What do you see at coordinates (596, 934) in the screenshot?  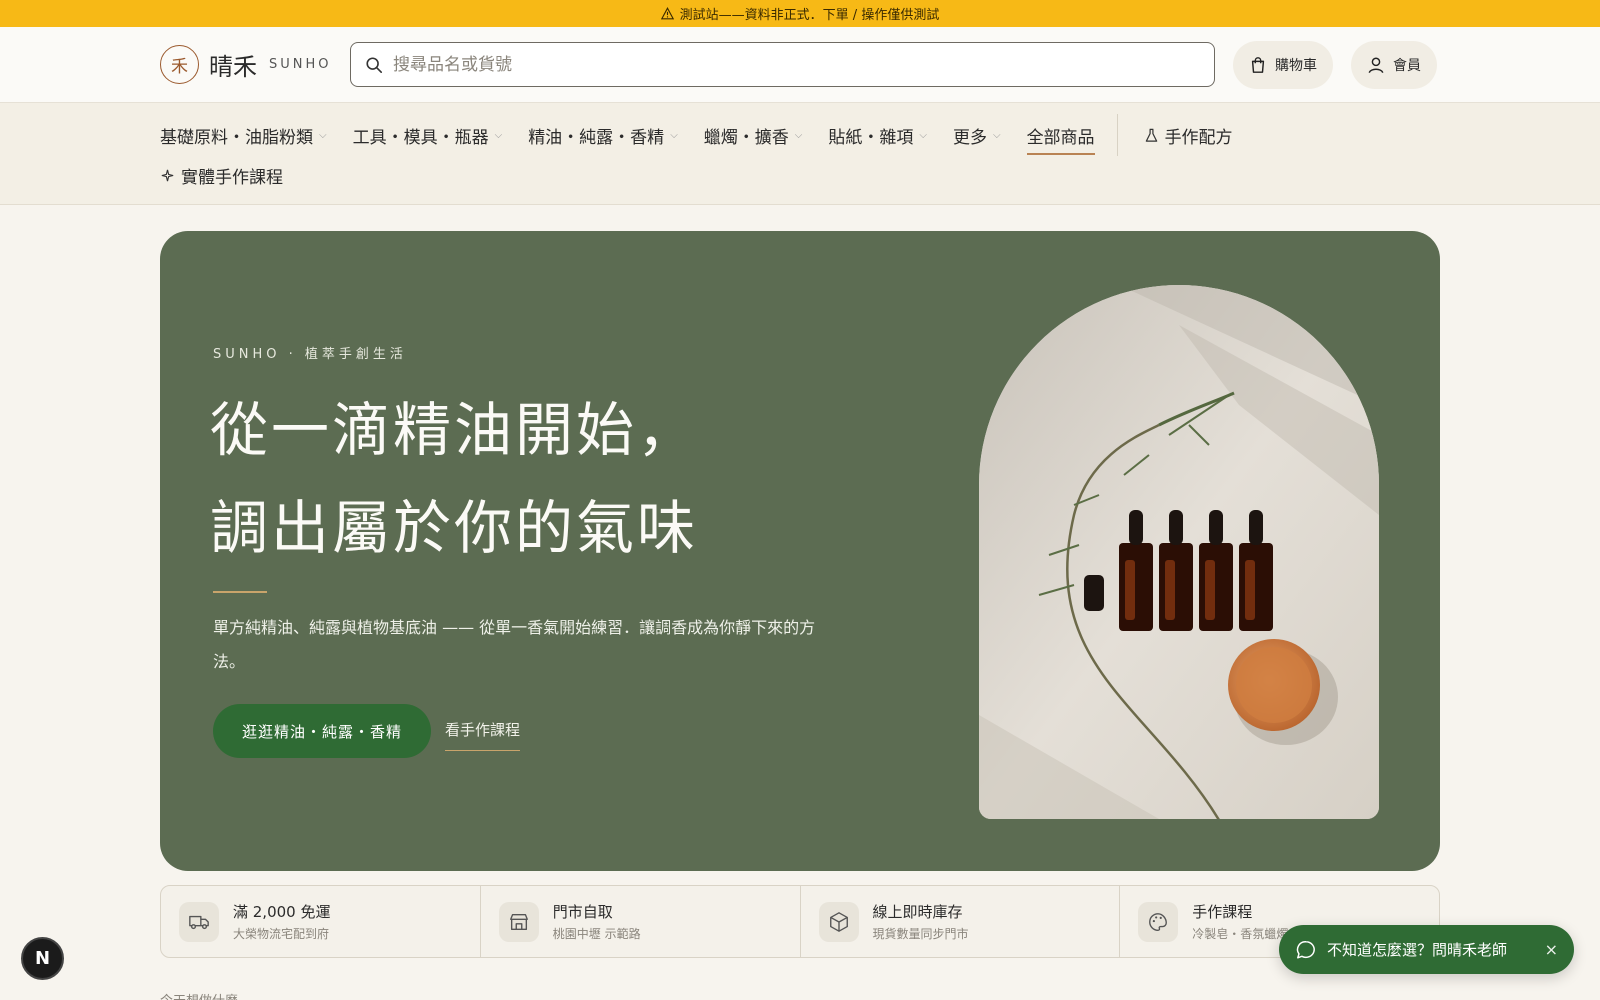 I see `feature-subtitle: 桃園中壢 示範路` at bounding box center [596, 934].